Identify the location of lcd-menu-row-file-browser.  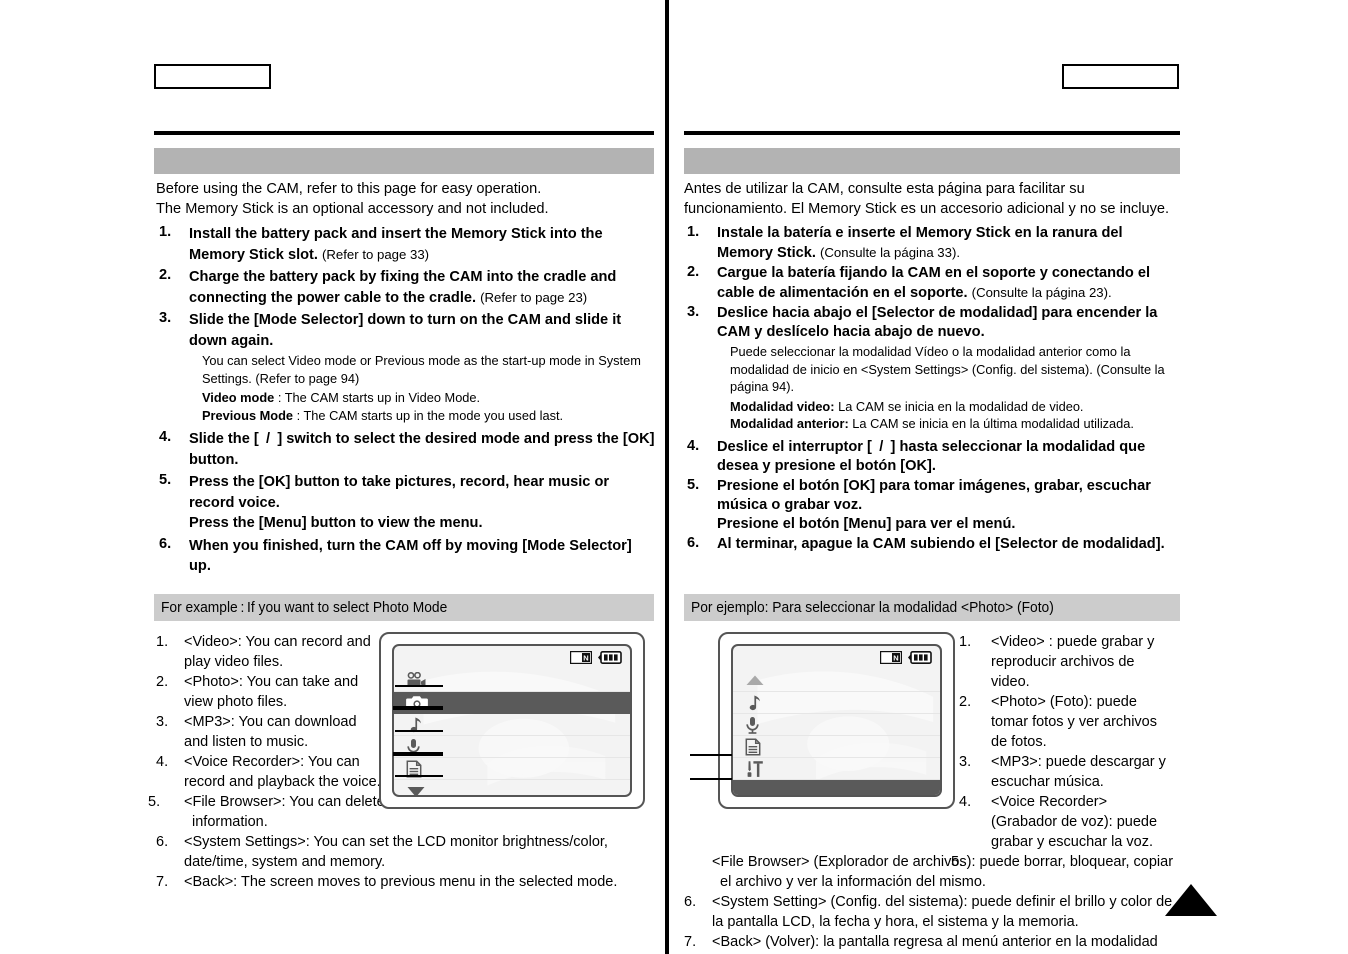
(836, 747).